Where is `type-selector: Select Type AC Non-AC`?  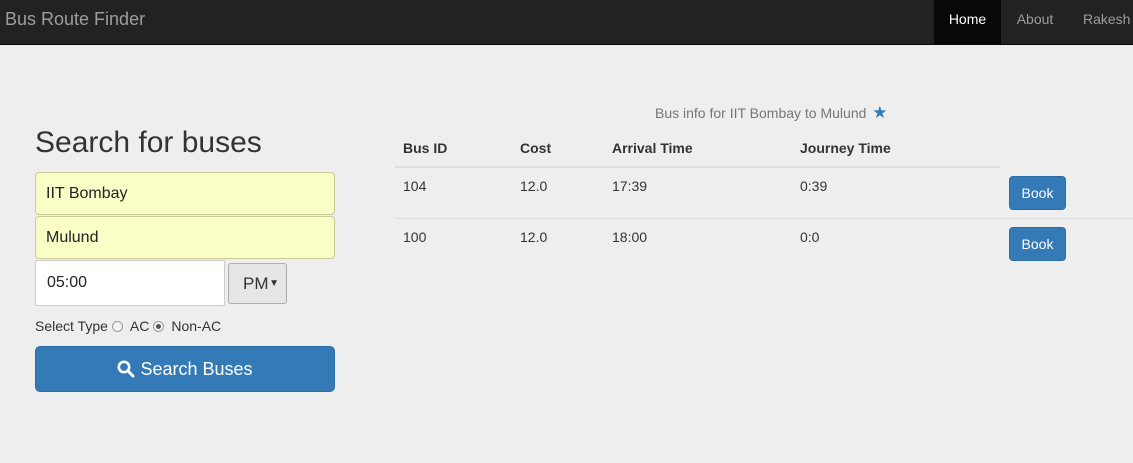
type-selector: Select Type AC Non-AC is located at coordinates (128, 326).